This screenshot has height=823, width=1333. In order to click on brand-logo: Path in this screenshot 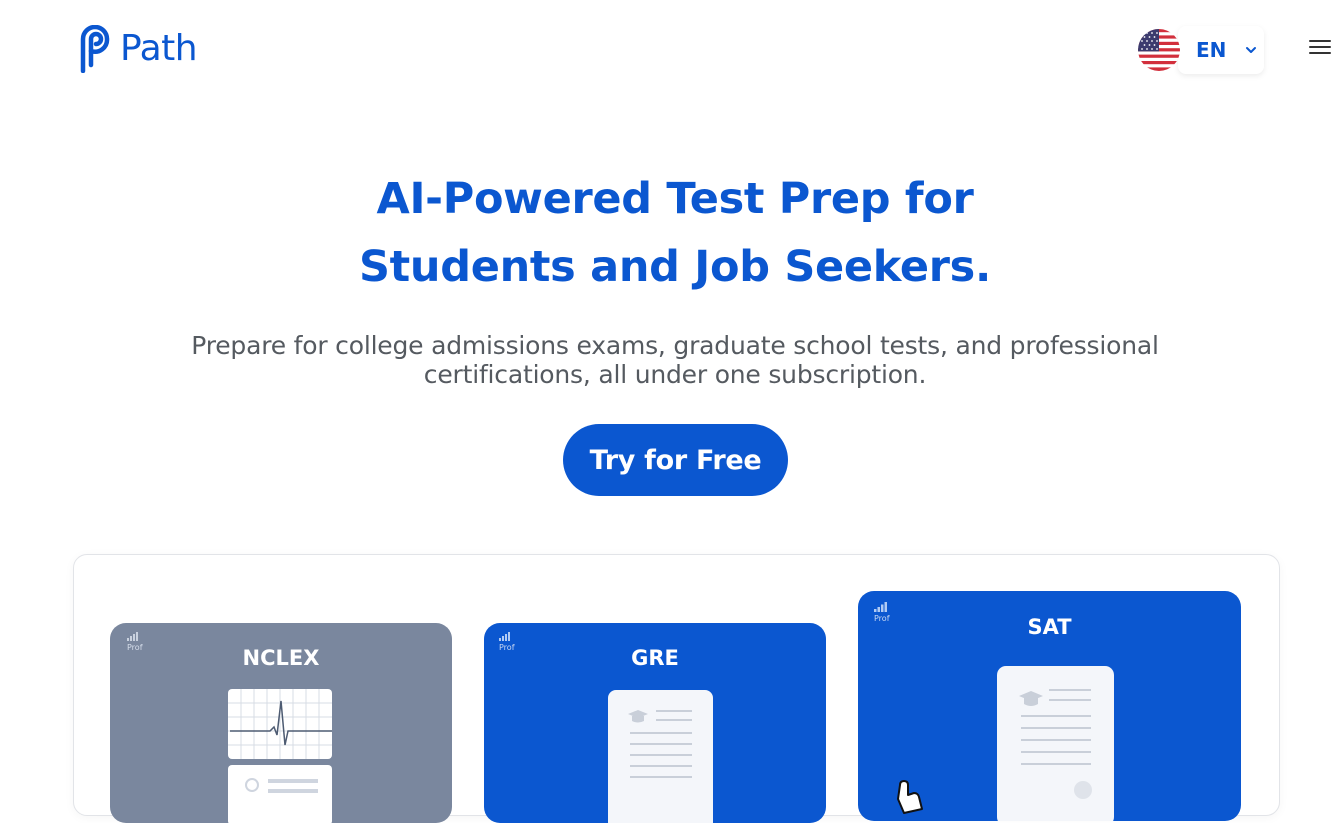, I will do `click(138, 49)`.